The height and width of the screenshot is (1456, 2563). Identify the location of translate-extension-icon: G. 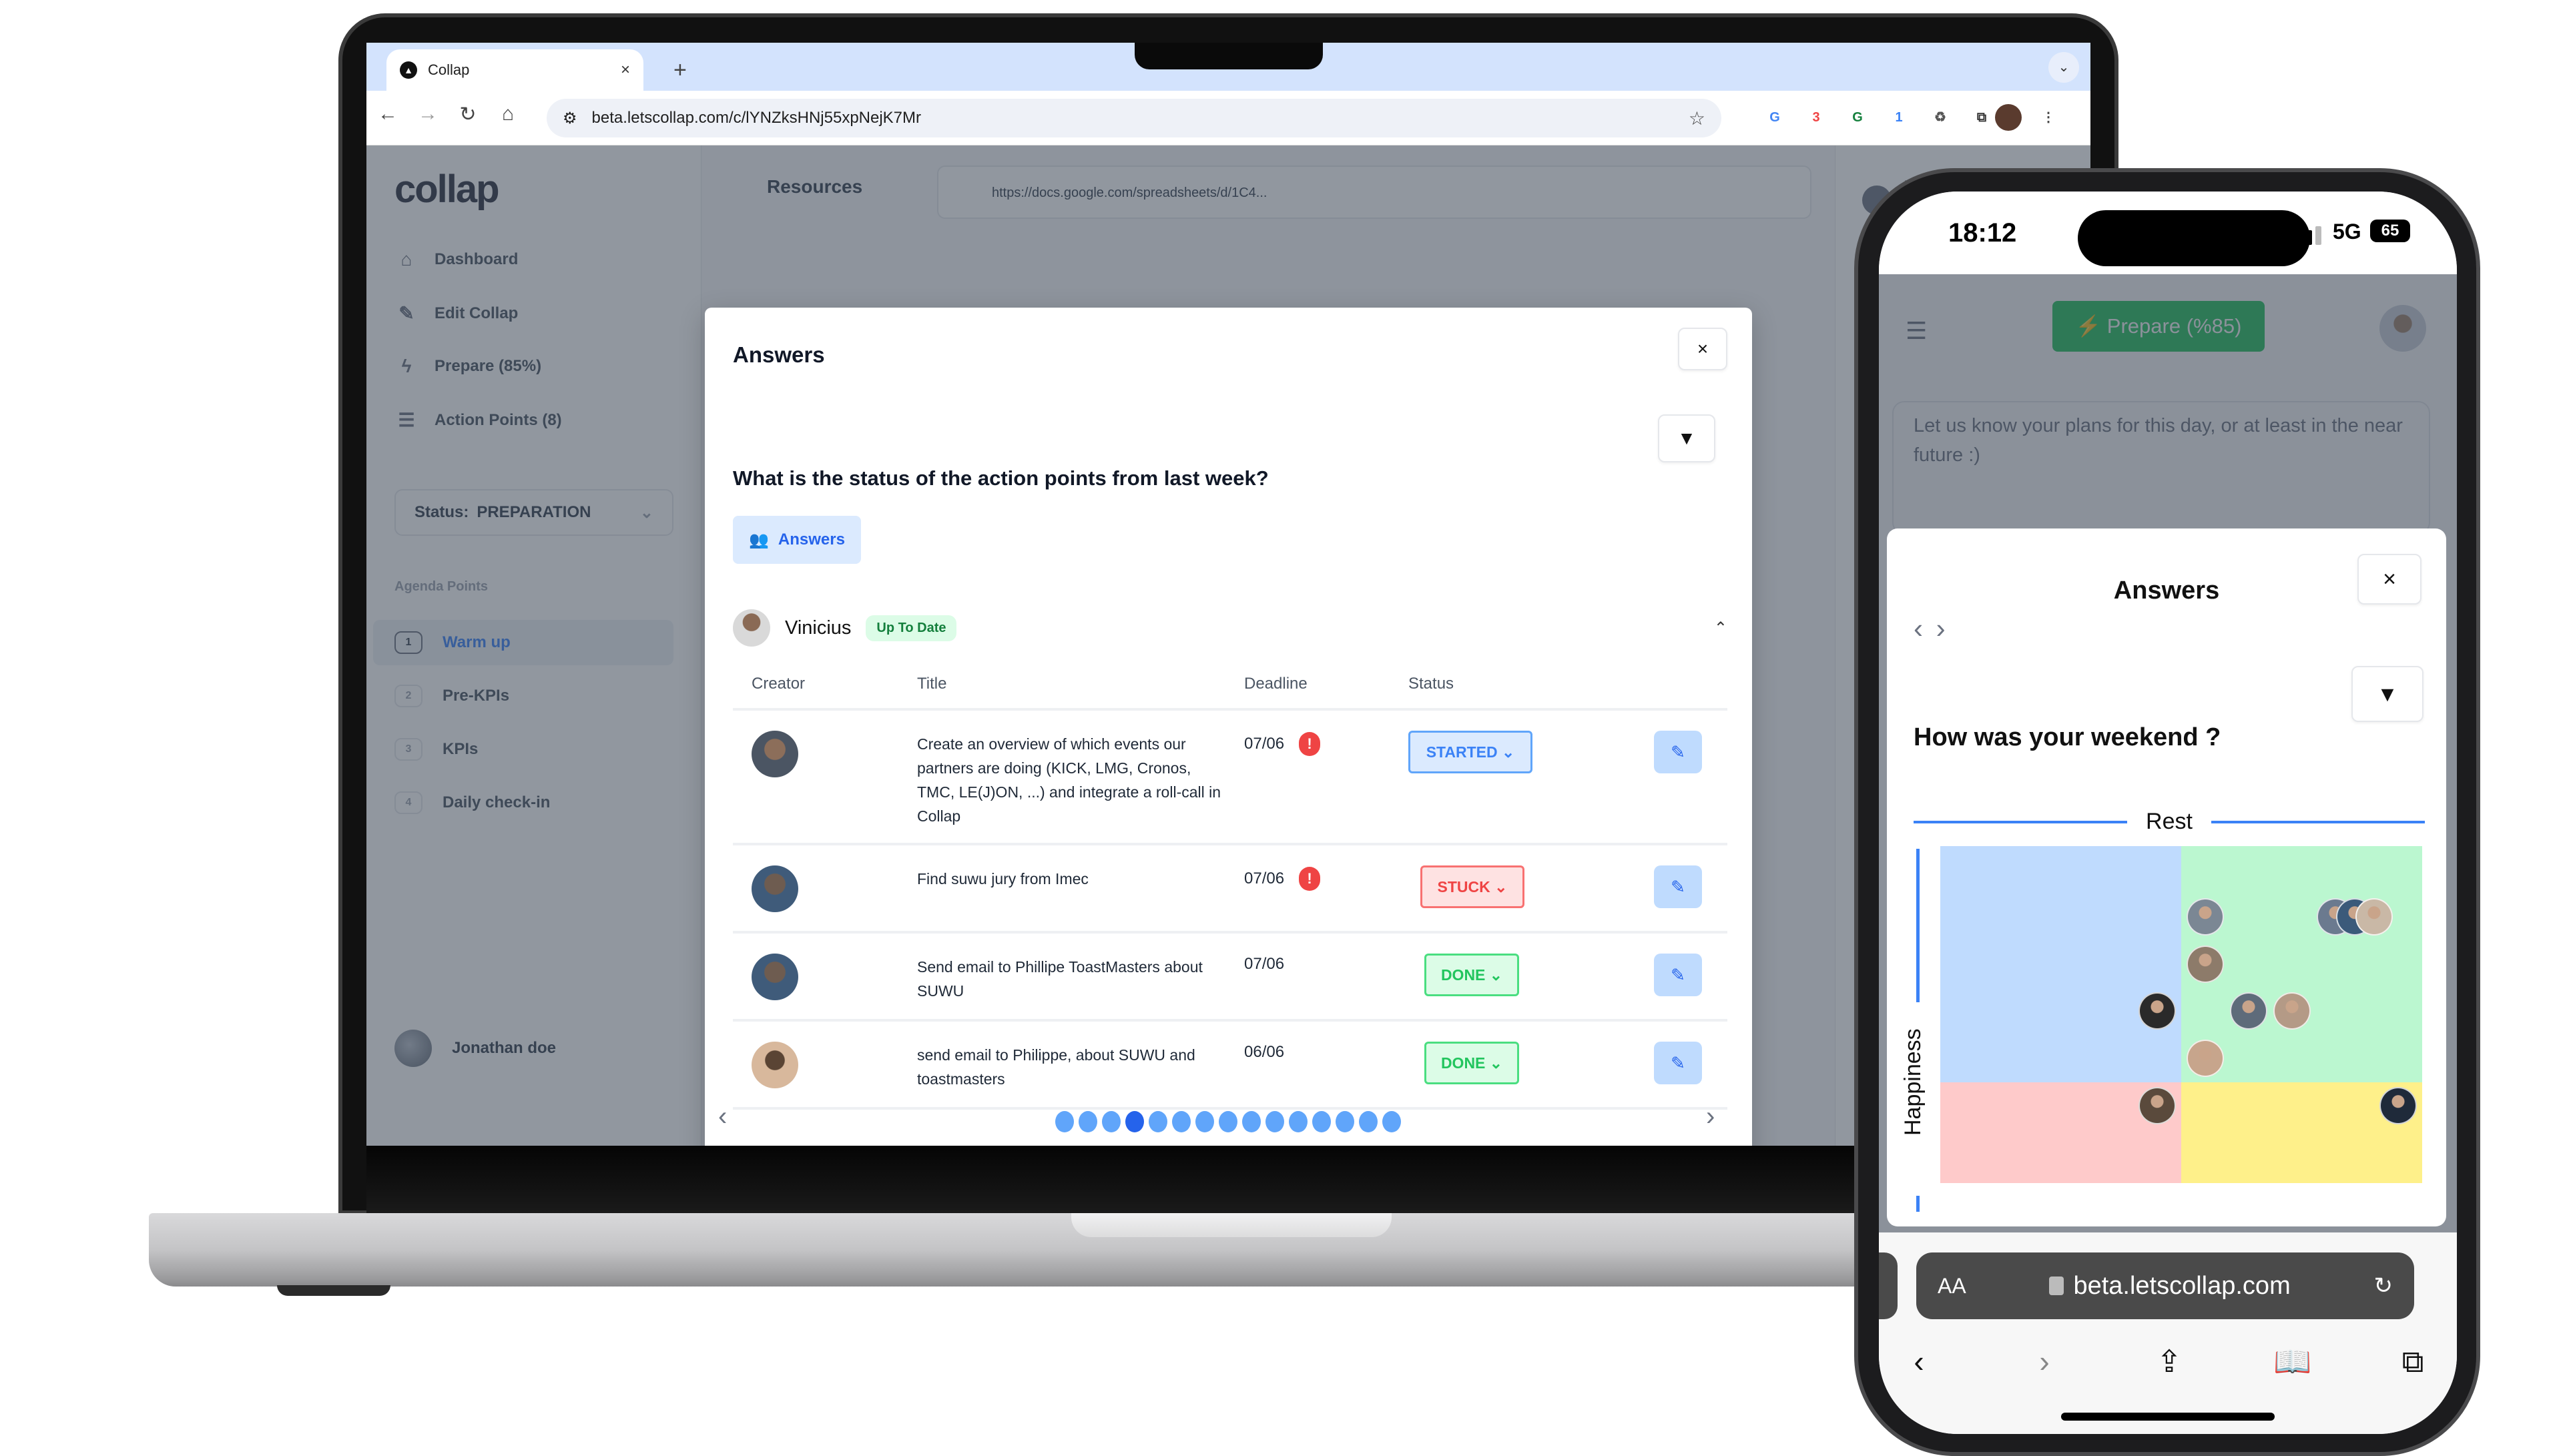
(1774, 117).